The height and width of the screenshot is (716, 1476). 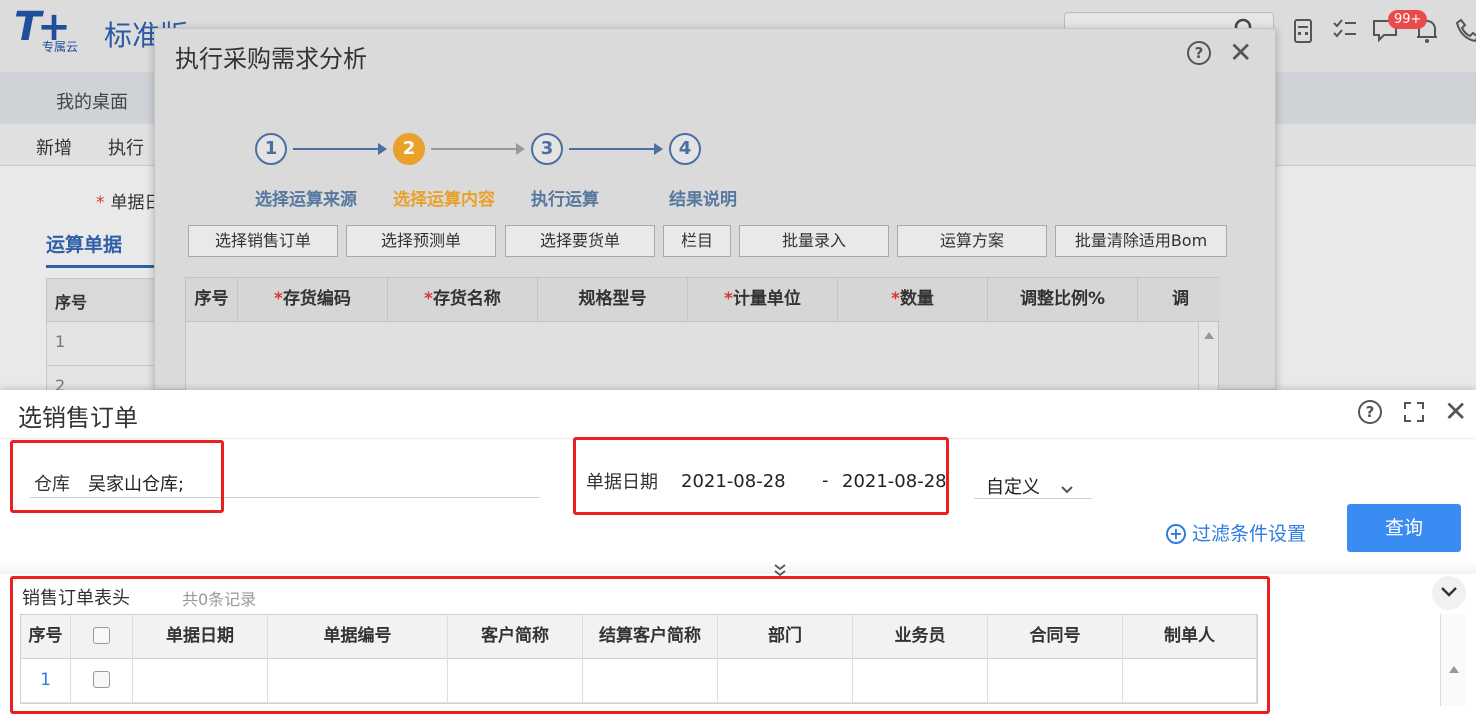 I want to click on highlight-box-date, so click(x=761, y=476).